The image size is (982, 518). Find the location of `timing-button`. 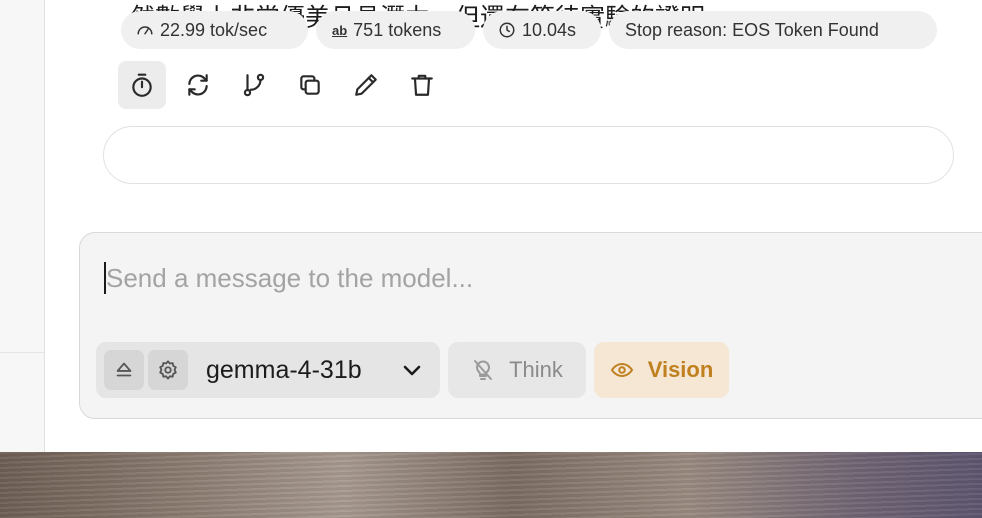

timing-button is located at coordinates (142, 85).